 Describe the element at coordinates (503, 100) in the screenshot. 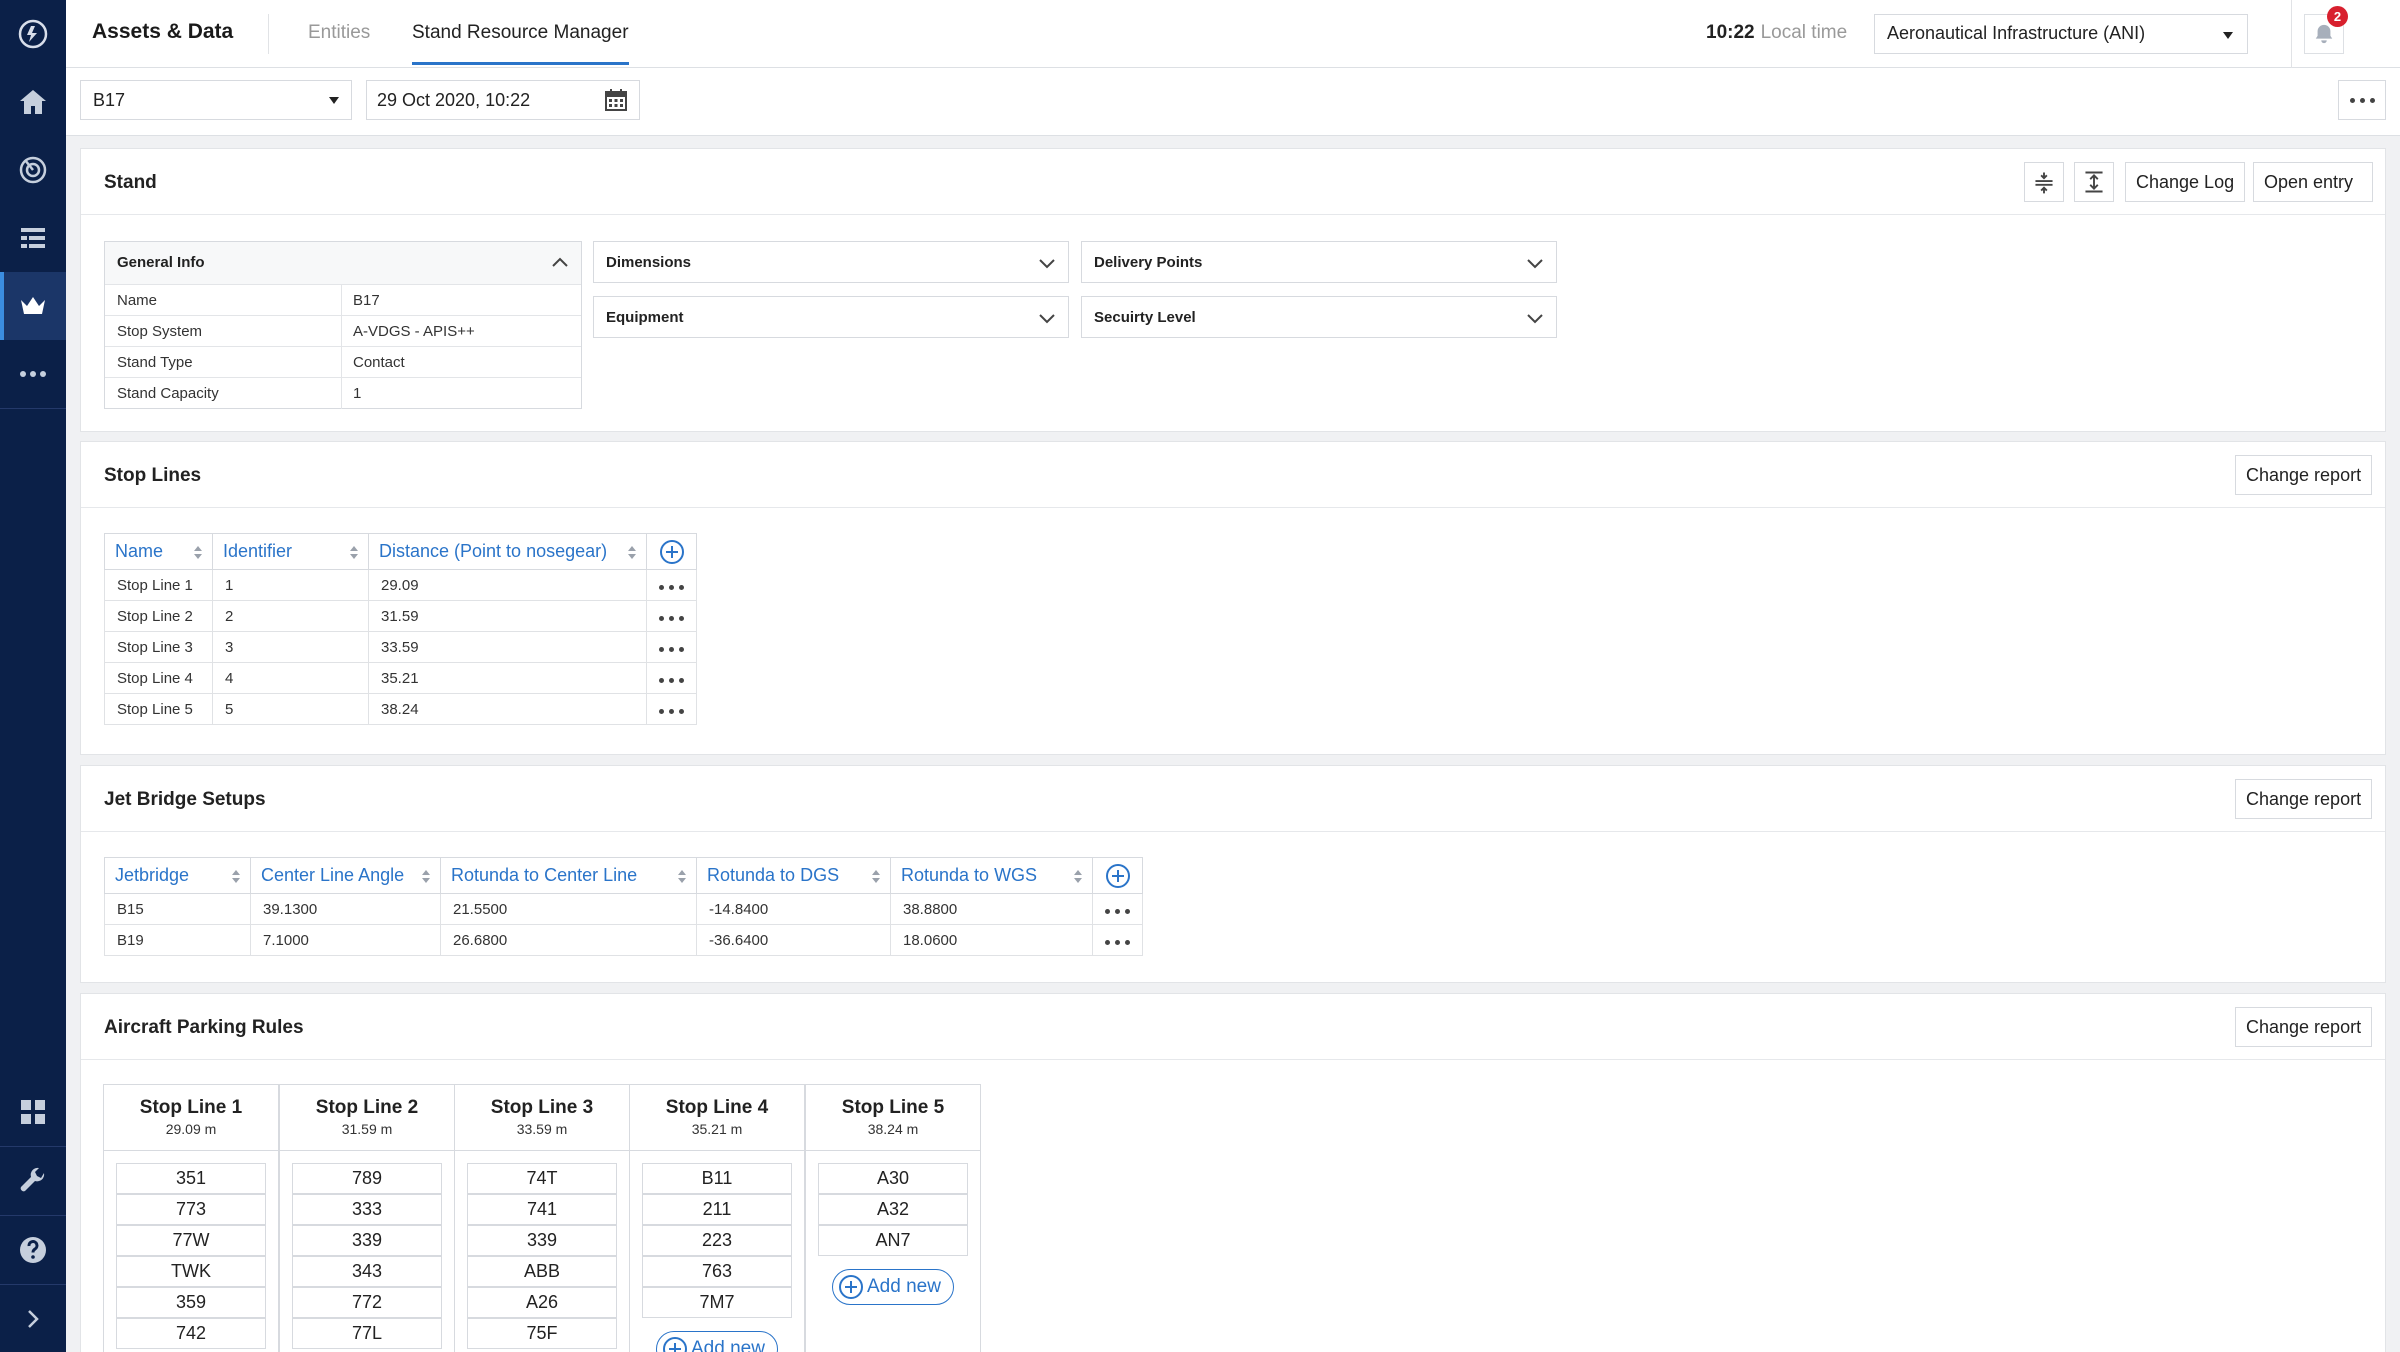

I see `date-input` at that location.